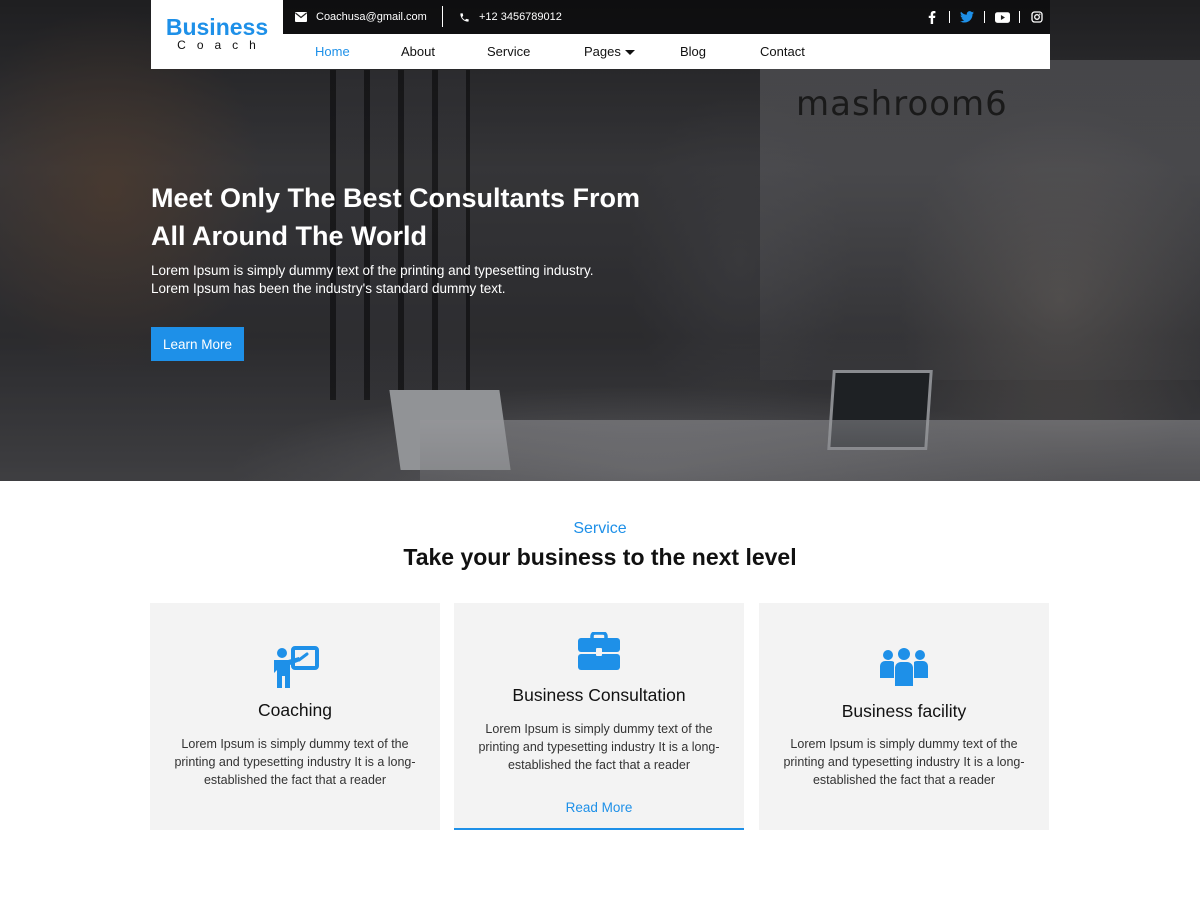 The width and height of the screenshot is (1200, 900). I want to click on email-contact: Coachusa@gmail.com, so click(361, 17).